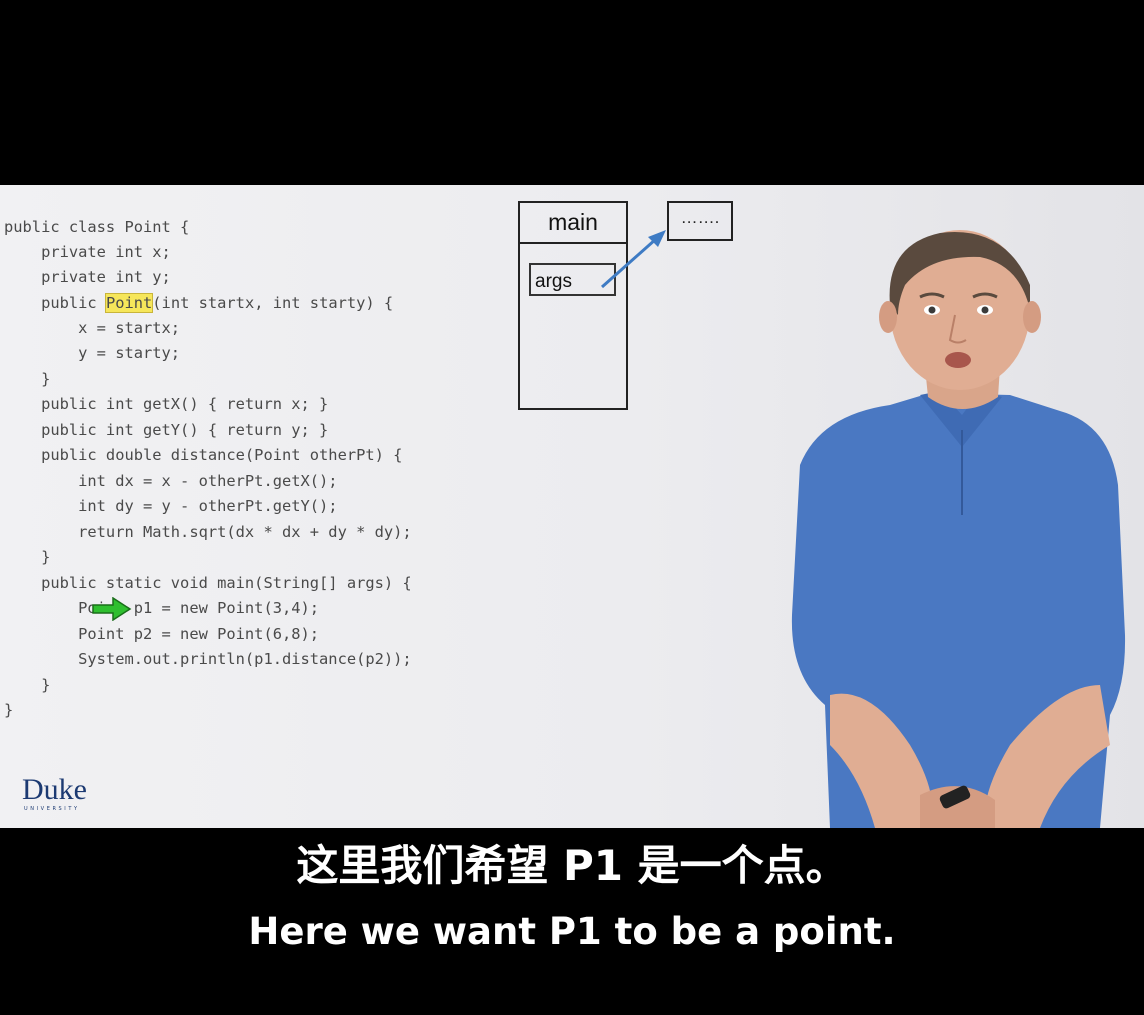 The height and width of the screenshot is (1015, 1144). Describe the element at coordinates (208, 659) in the screenshot. I see `code-line: System.out.println(p1.distance(p2));` at that location.